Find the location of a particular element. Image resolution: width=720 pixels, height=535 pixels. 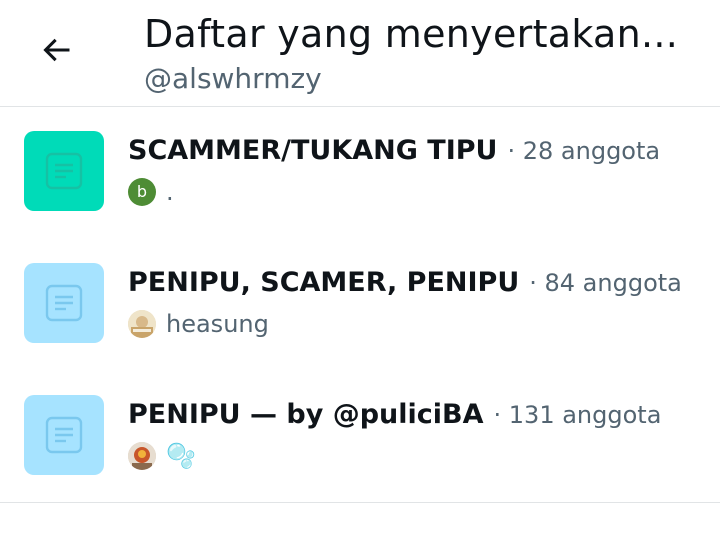

back-button is located at coordinates (56, 50).